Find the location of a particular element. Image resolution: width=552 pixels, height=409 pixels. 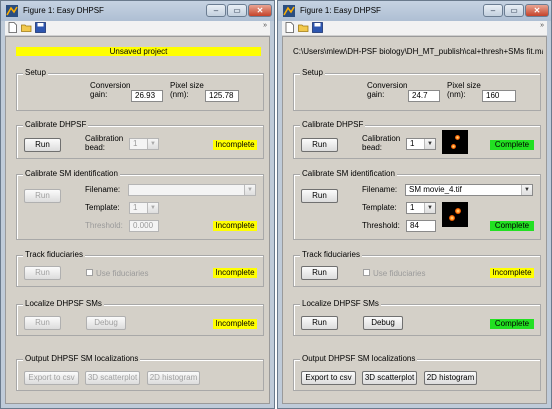

localize-status-badge: Incomplete is located at coordinates (235, 324).